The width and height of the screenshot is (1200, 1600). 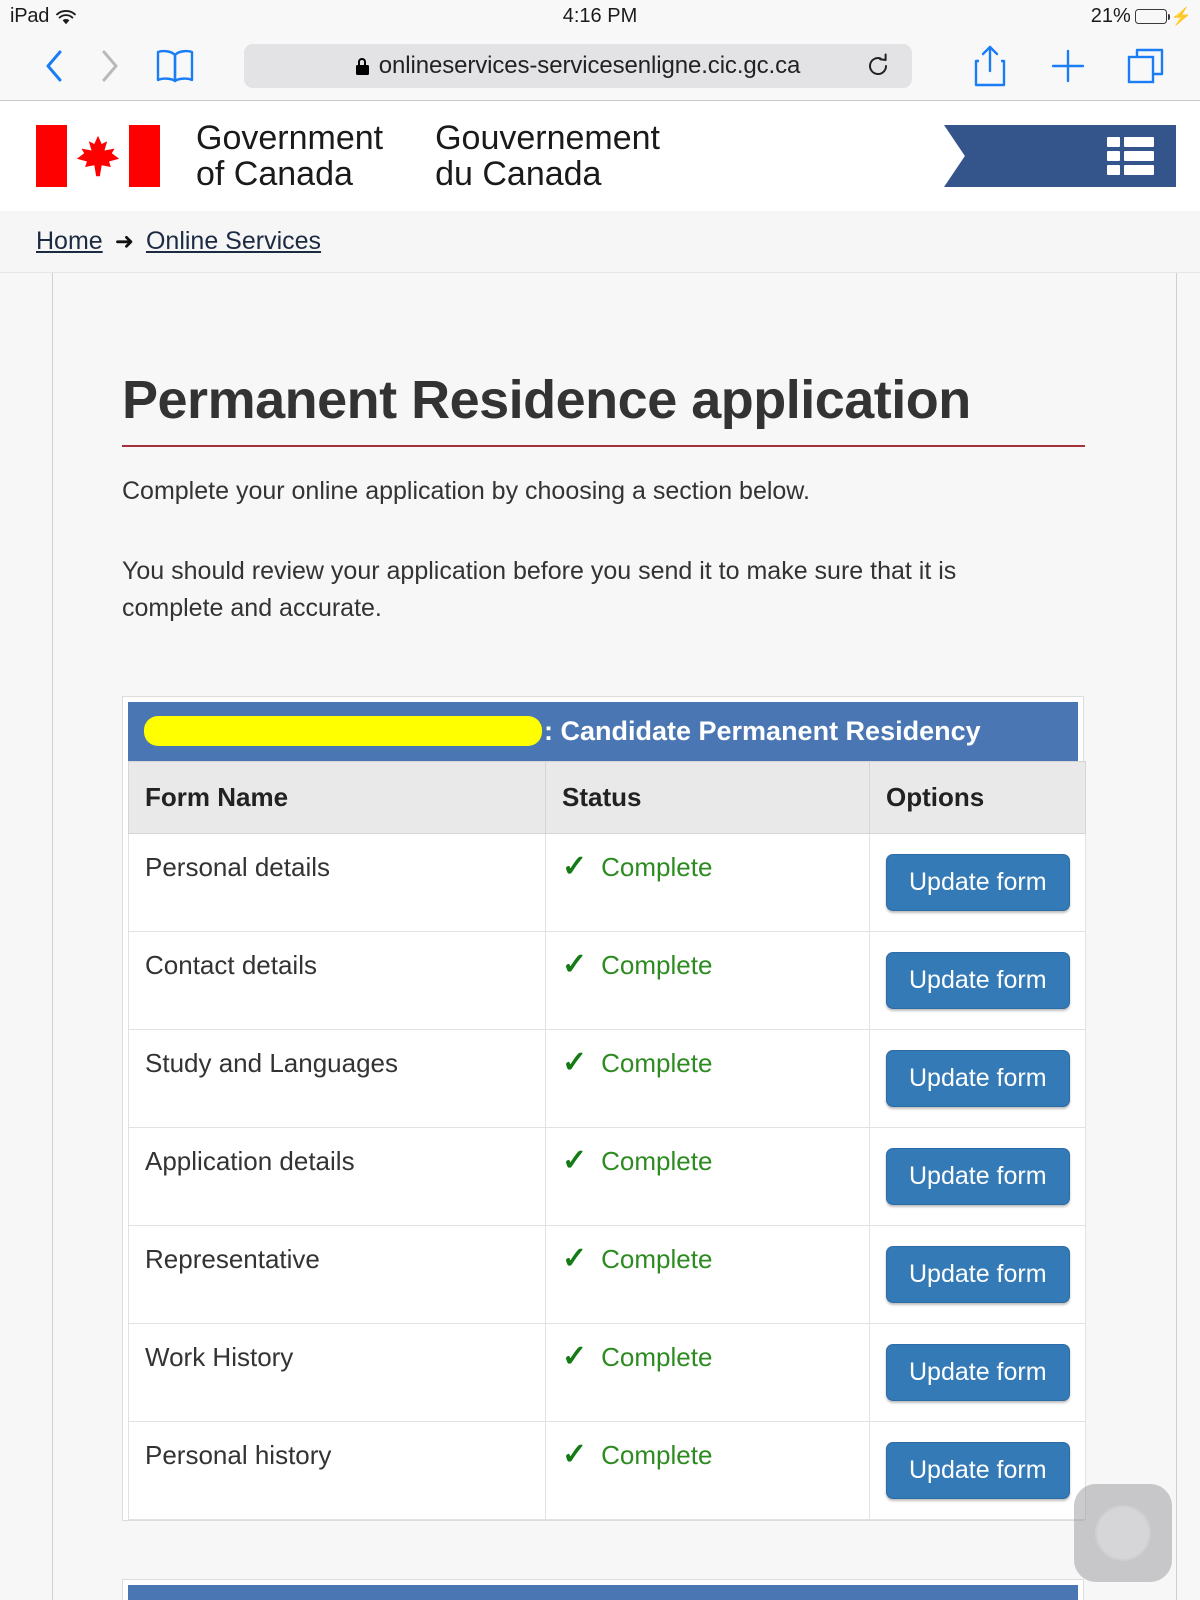 I want to click on spouse-forms-card: Rennel Ortiz Ramos: PR Spouse Form, so click(x=603, y=1589).